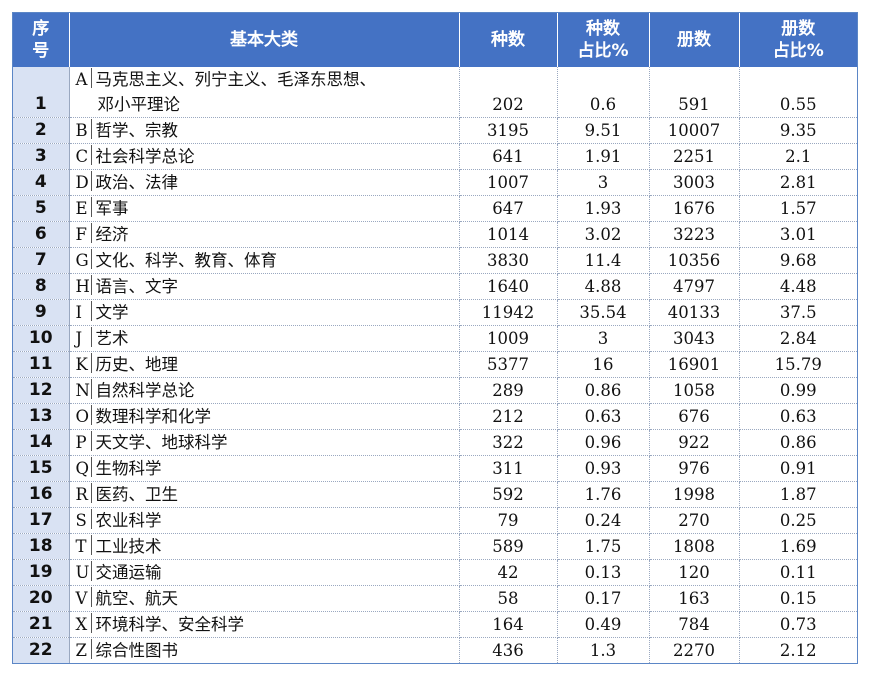 Image resolution: width=877 pixels, height=680 pixels. What do you see at coordinates (41, 156) in the screenshot?
I see `row-index: 3` at bounding box center [41, 156].